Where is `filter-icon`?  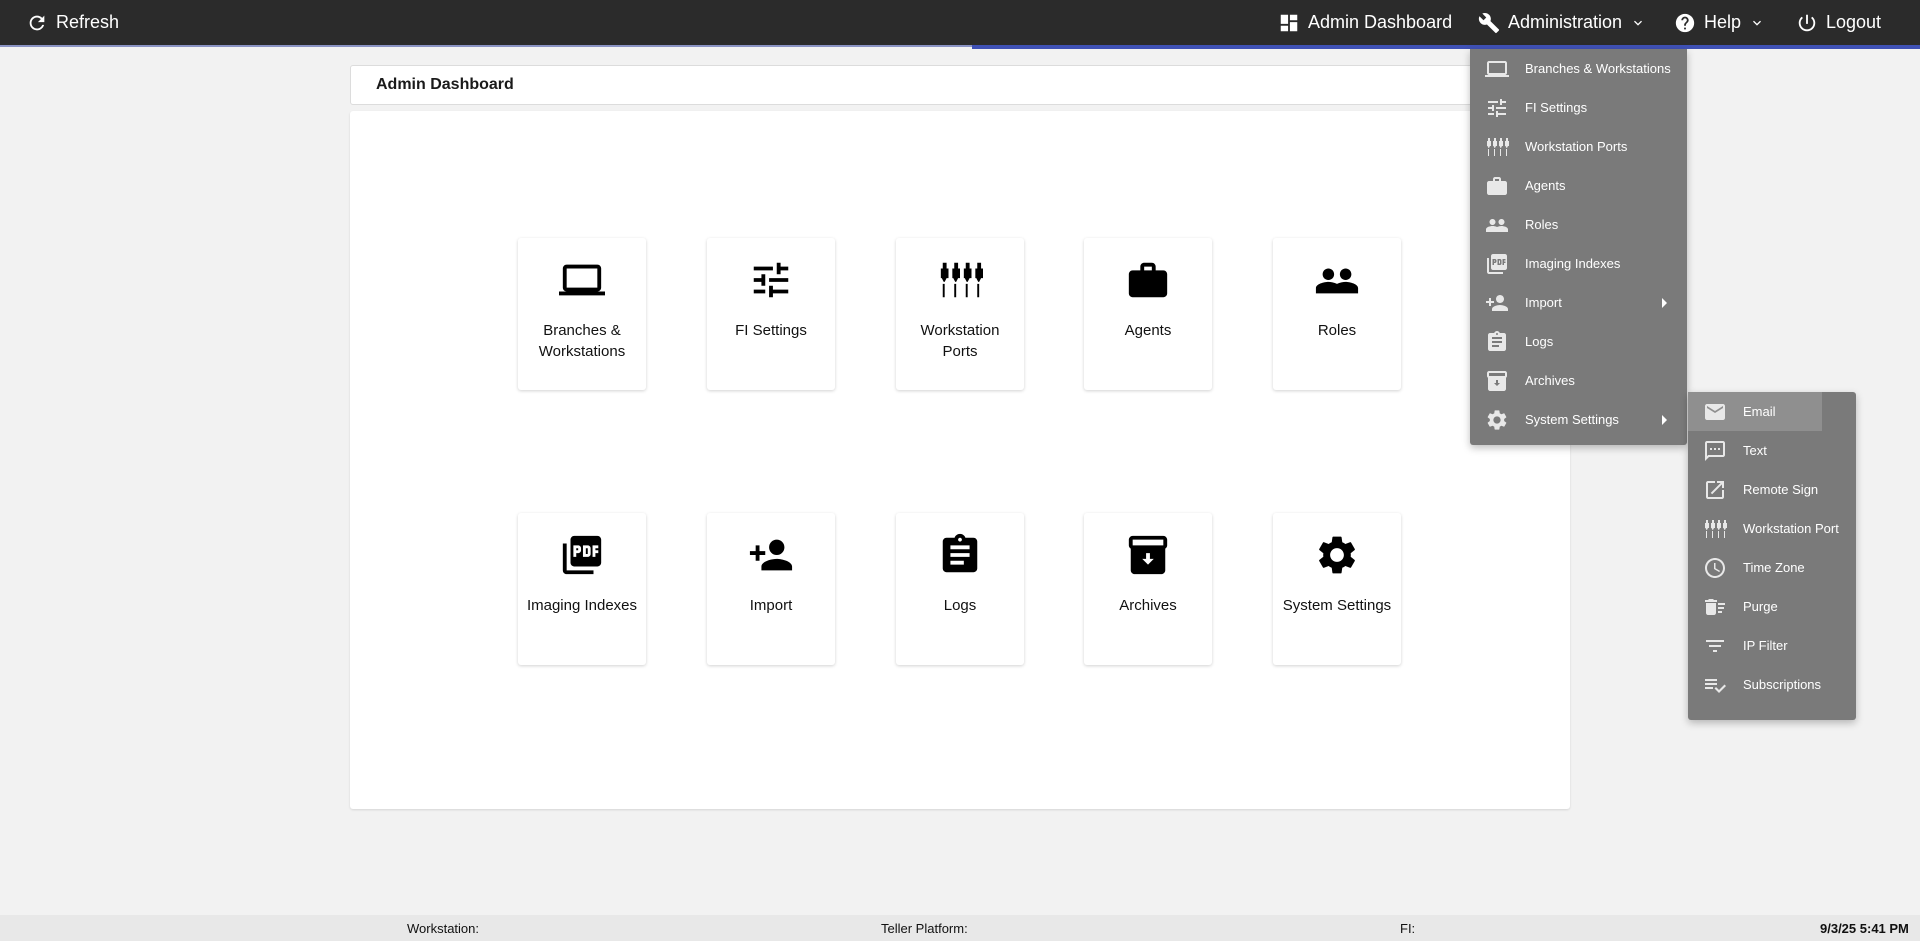 filter-icon is located at coordinates (1715, 646).